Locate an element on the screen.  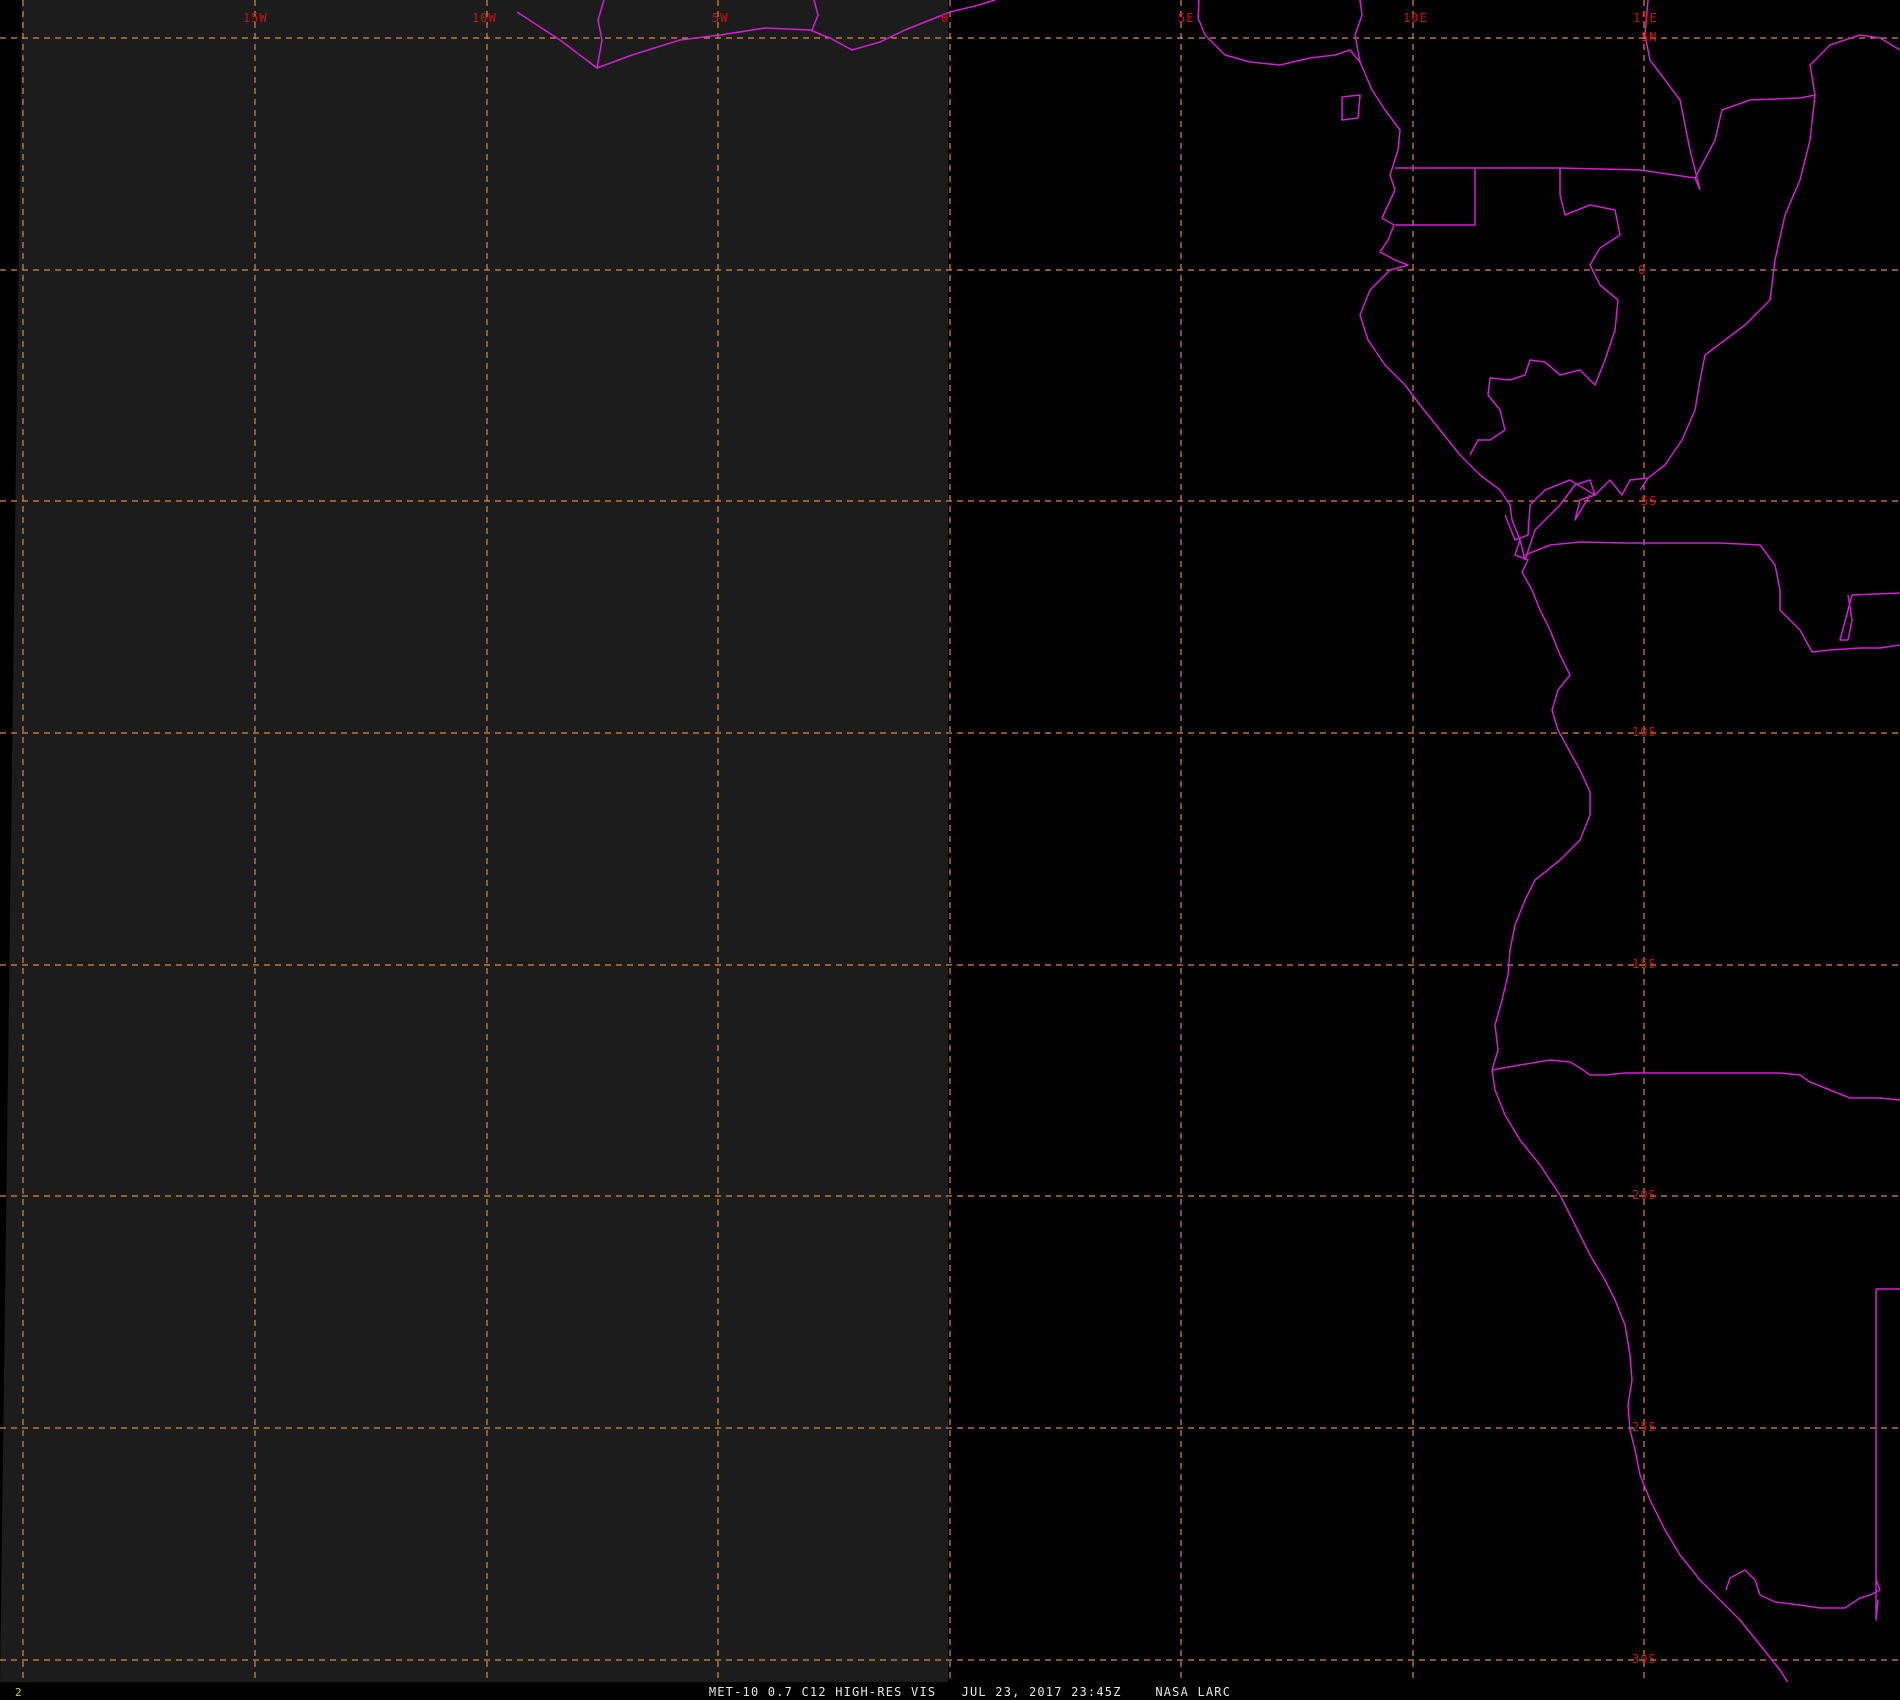
coastline-central-africa is located at coordinates (1442, 375).